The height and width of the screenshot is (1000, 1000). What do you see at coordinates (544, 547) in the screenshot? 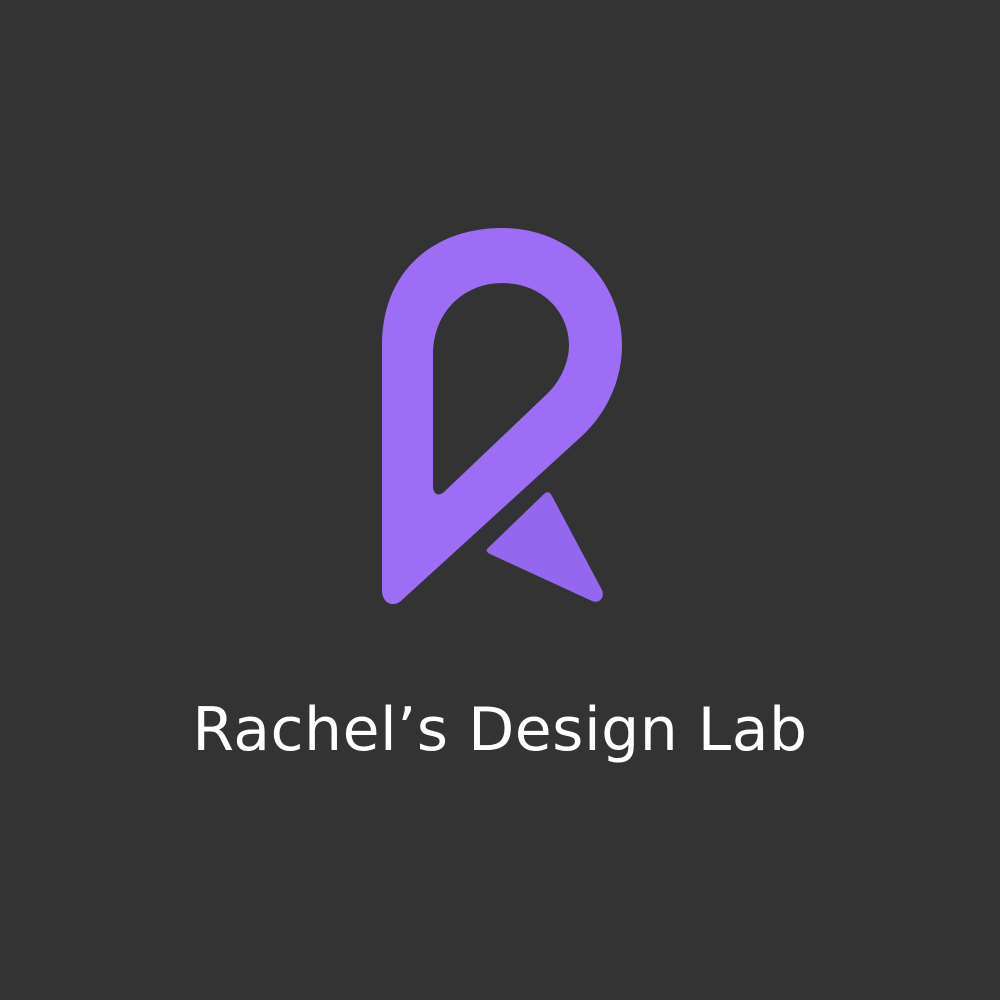
I see `logo-r-leg` at bounding box center [544, 547].